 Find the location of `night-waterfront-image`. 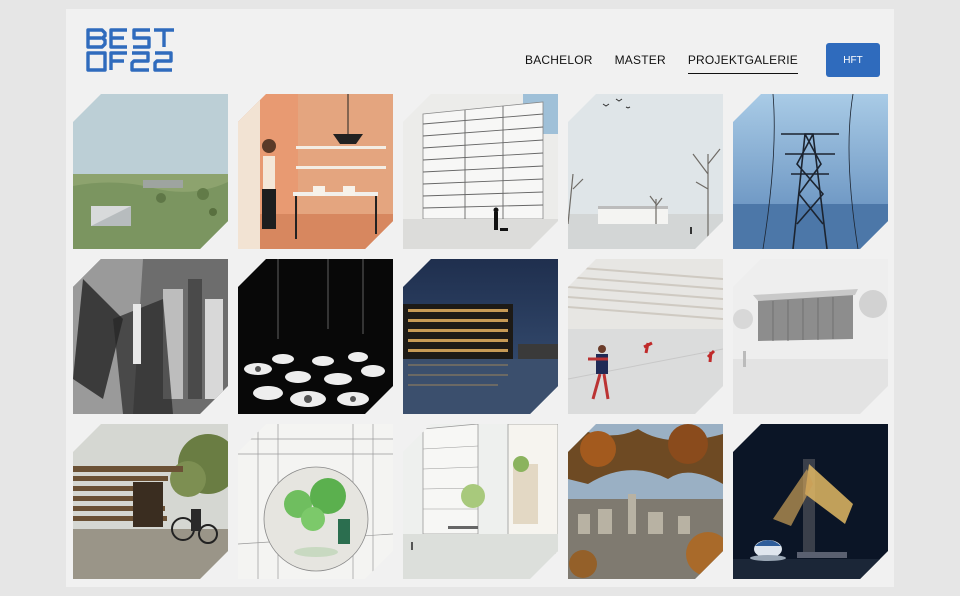

night-waterfront-image is located at coordinates (480, 336).